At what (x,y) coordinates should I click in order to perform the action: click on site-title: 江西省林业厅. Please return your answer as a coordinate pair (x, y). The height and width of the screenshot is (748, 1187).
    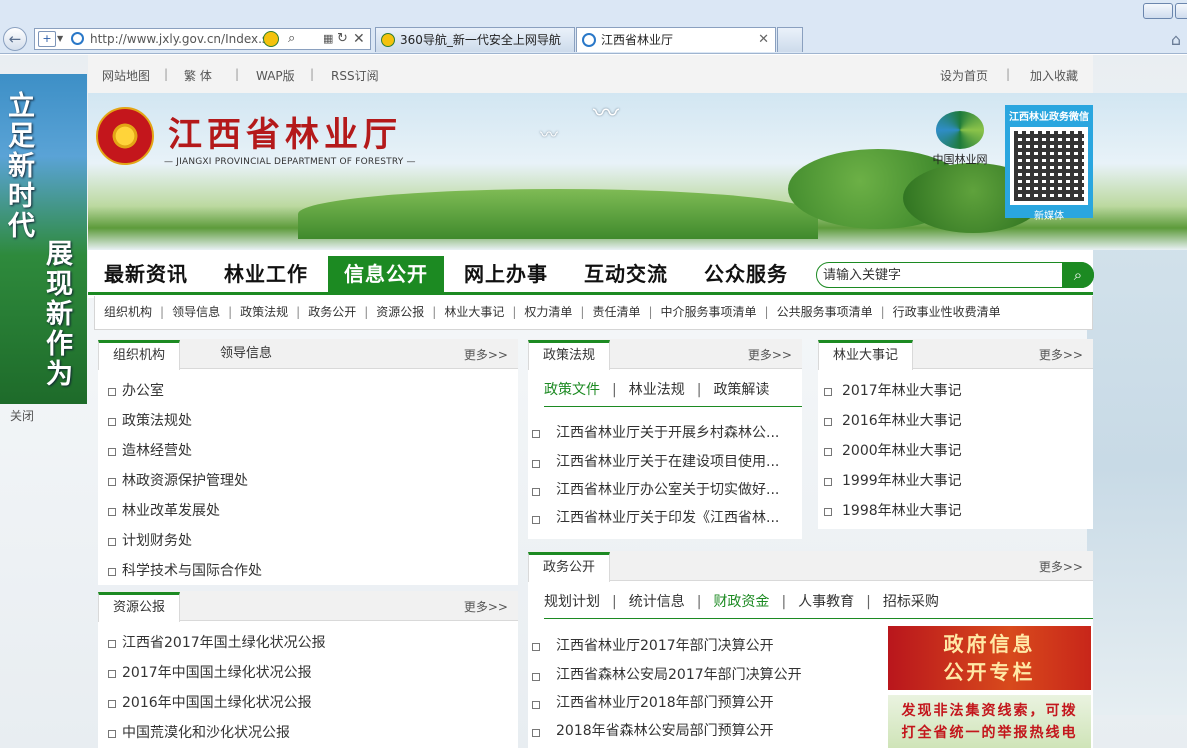
    Looking at the image, I should click on (285, 131).